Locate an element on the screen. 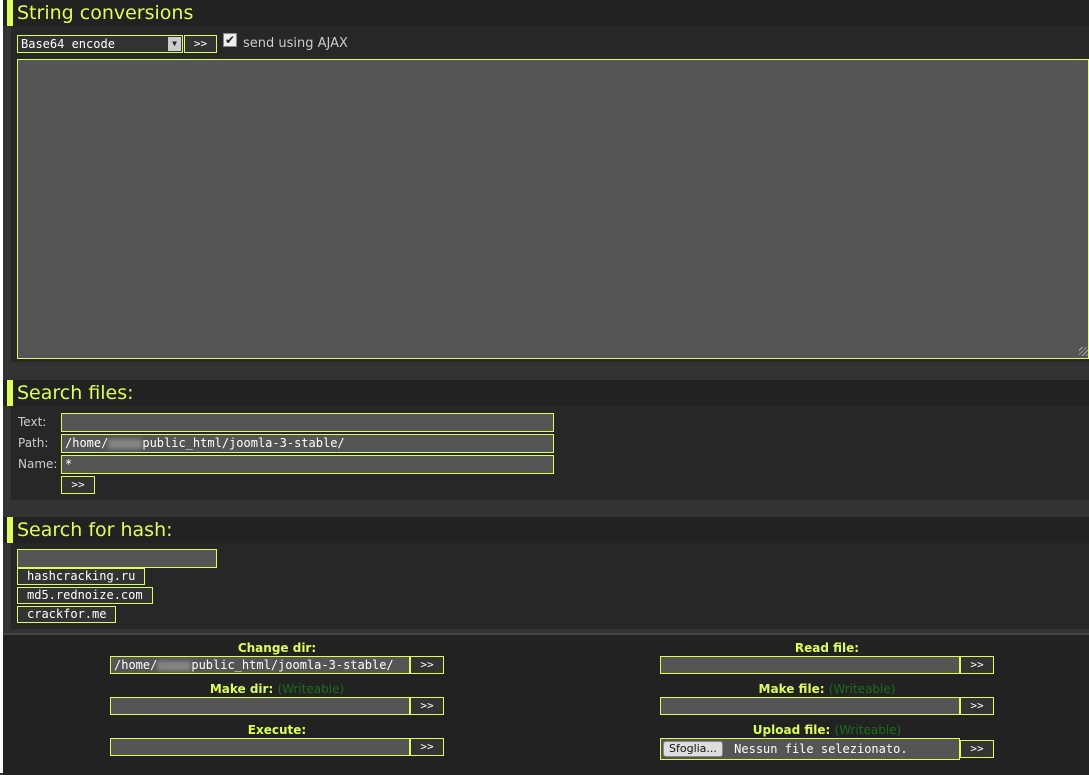  convert-go-button: >> is located at coordinates (200, 44).